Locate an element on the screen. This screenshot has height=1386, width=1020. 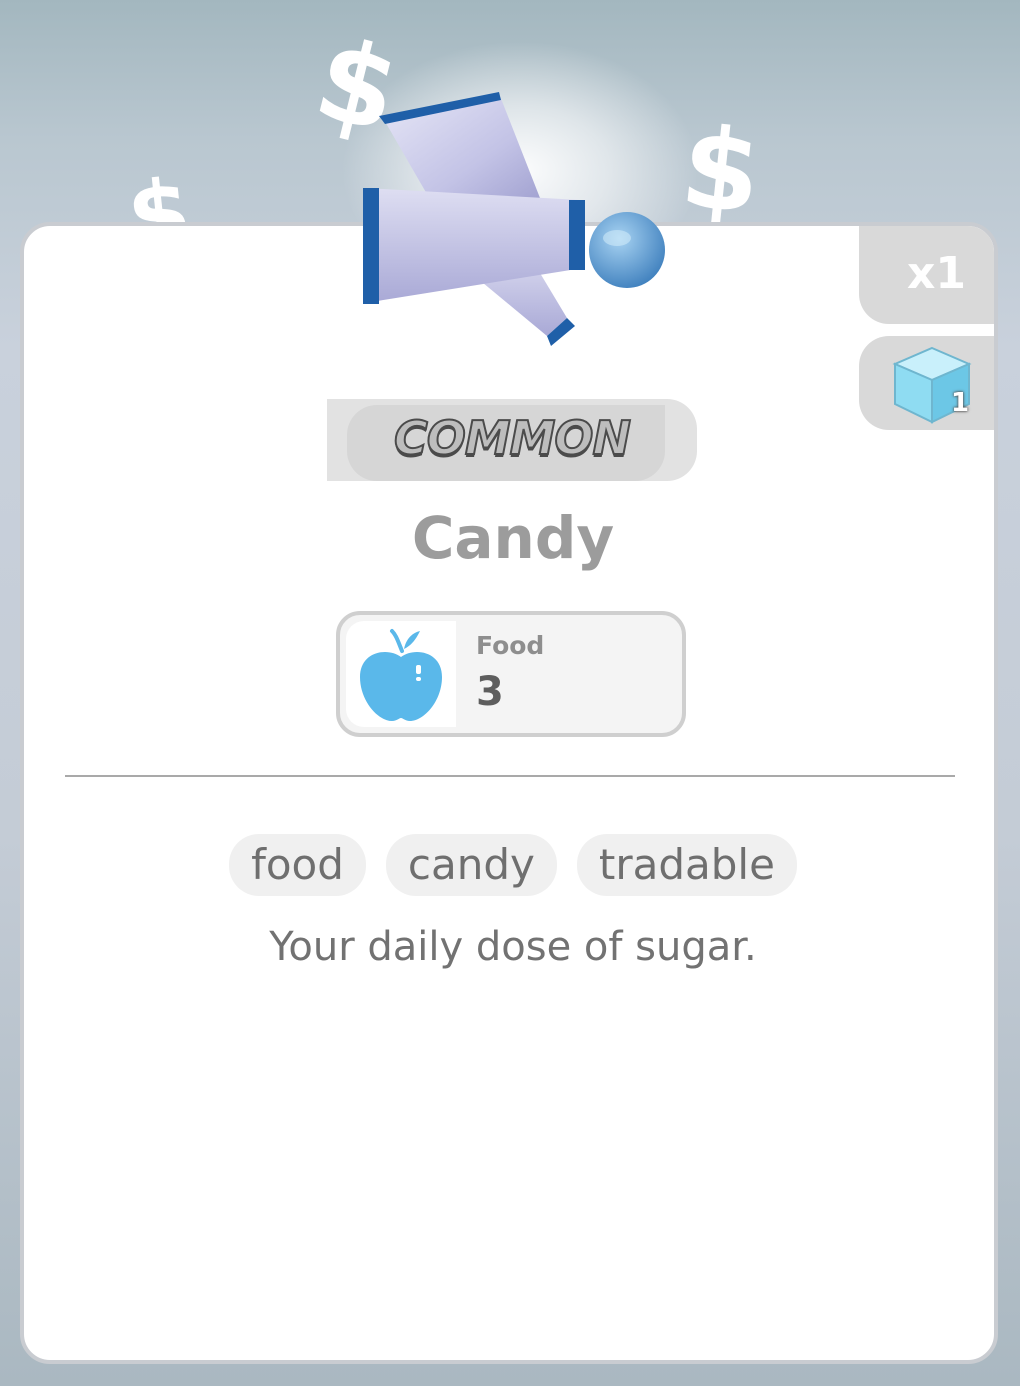
rarity-badge: COMMON is located at coordinates (512, 440).